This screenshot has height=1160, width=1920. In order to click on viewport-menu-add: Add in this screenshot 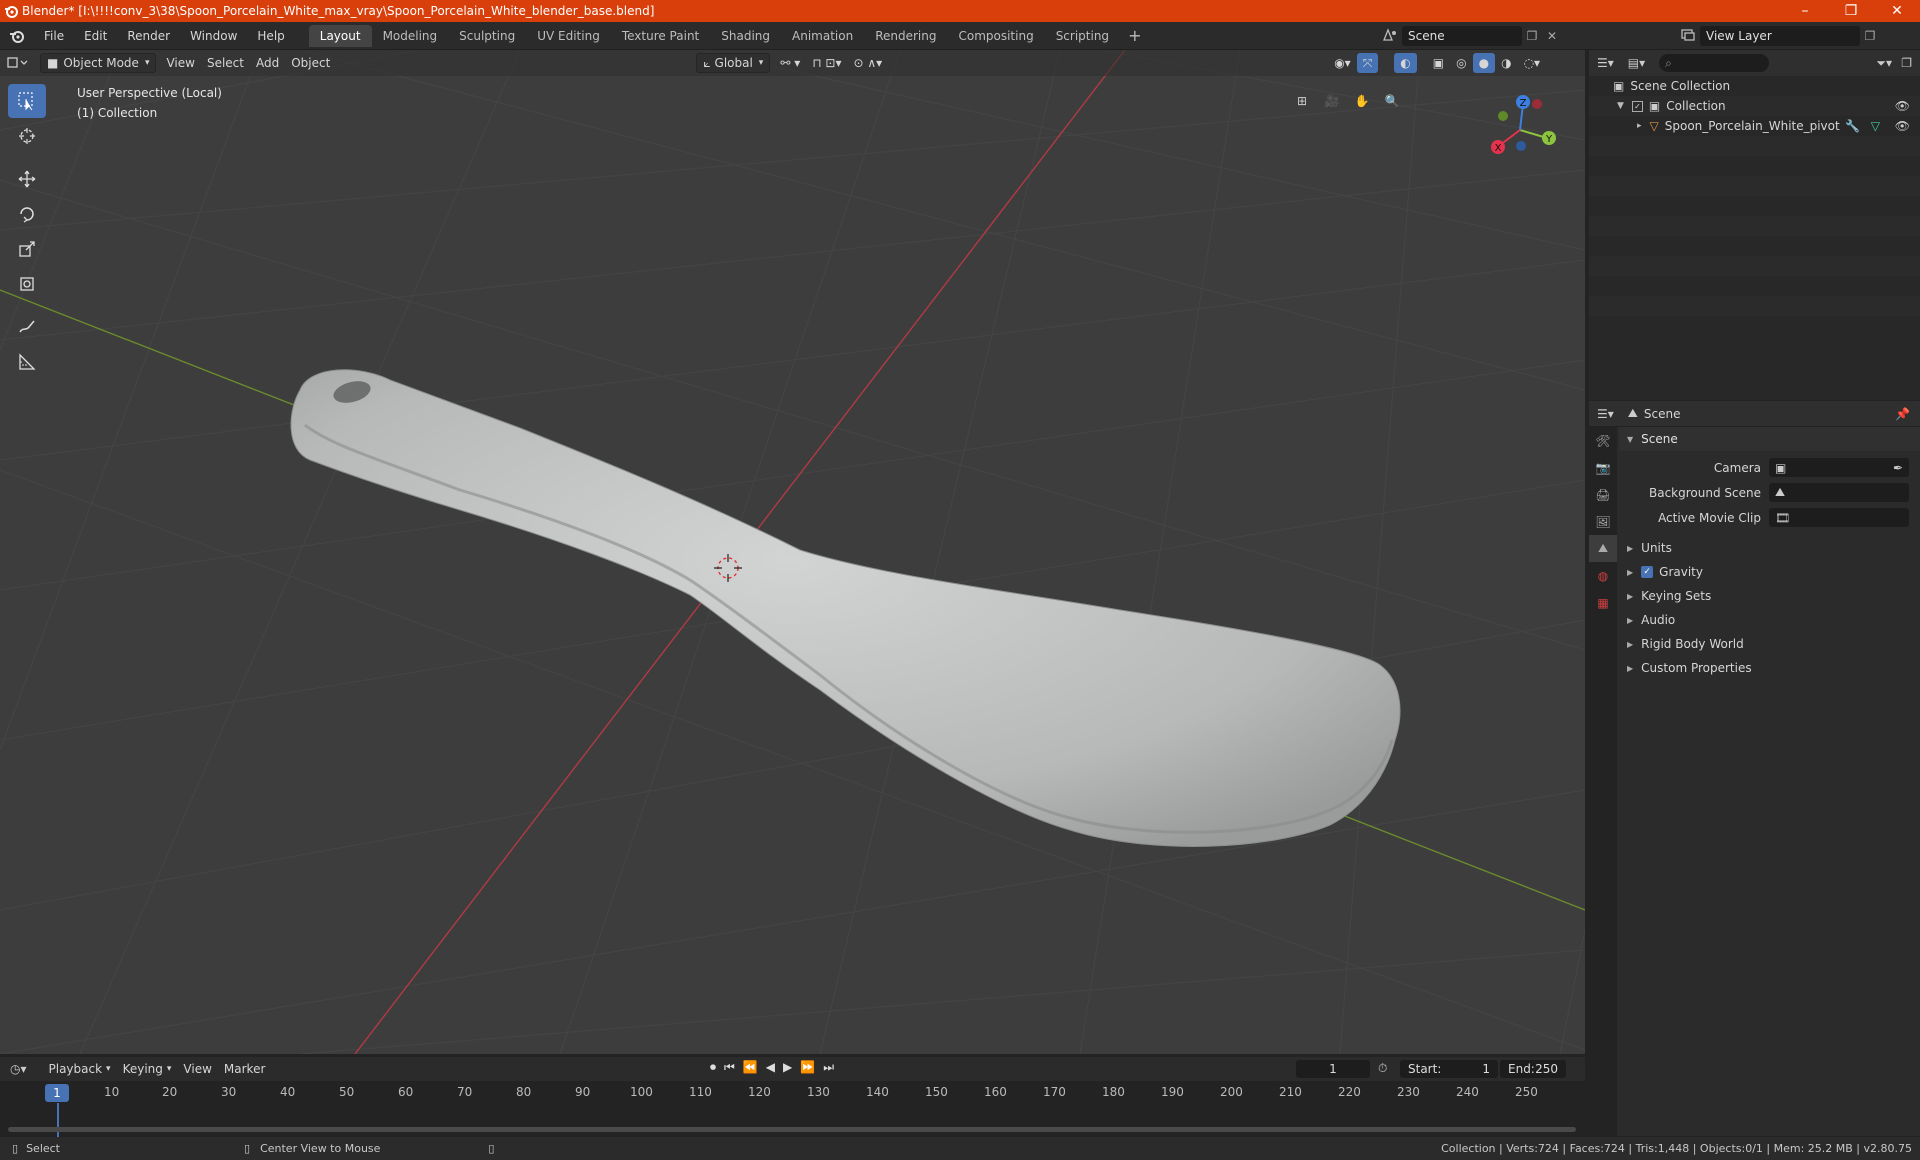, I will do `click(267, 63)`.